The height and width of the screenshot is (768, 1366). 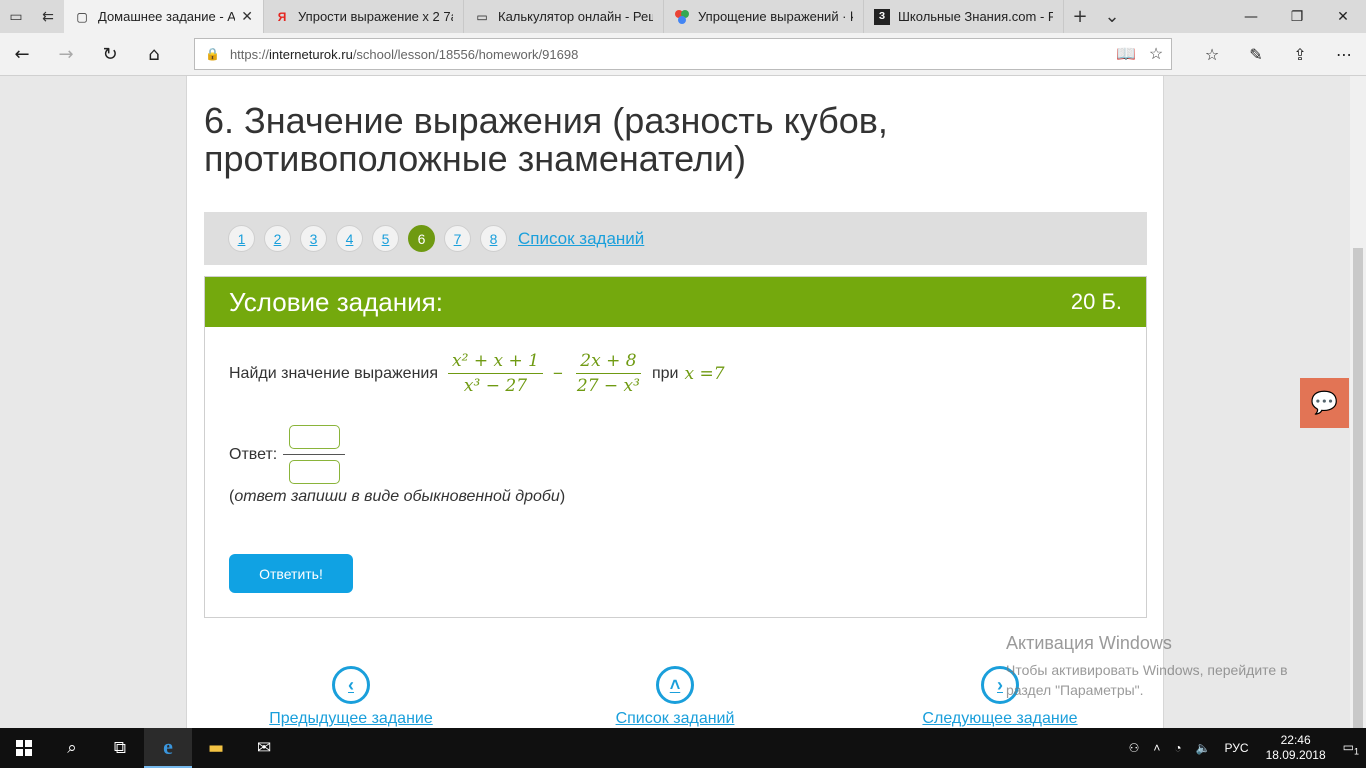 I want to click on close-icon: ✕, so click(x=247, y=16).